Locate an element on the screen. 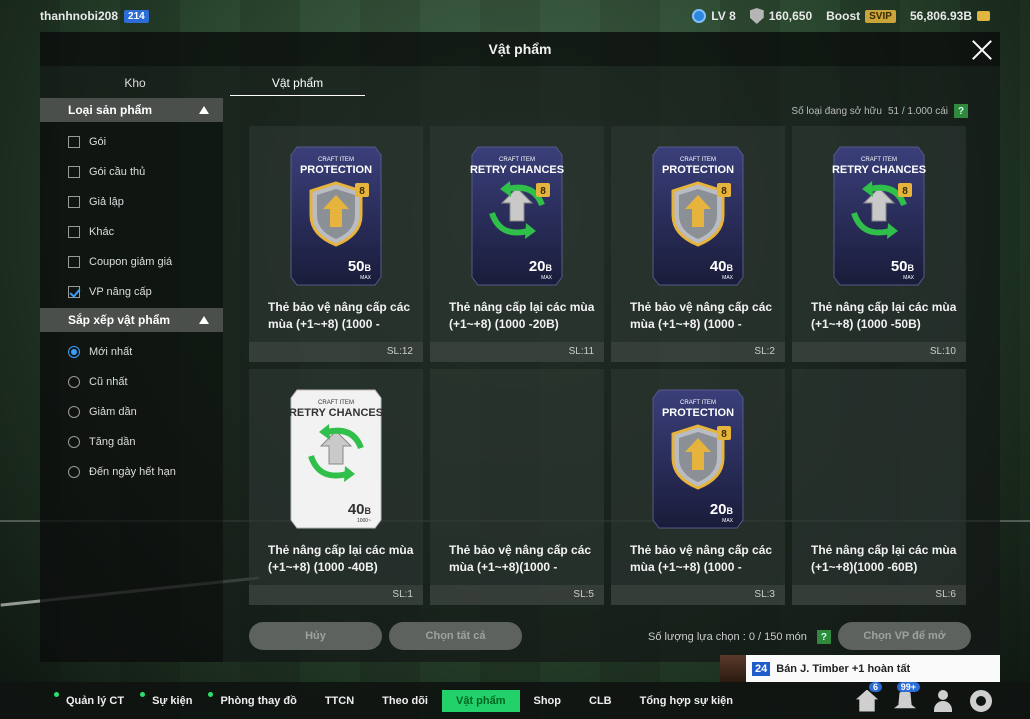  level-icon is located at coordinates (699, 16).